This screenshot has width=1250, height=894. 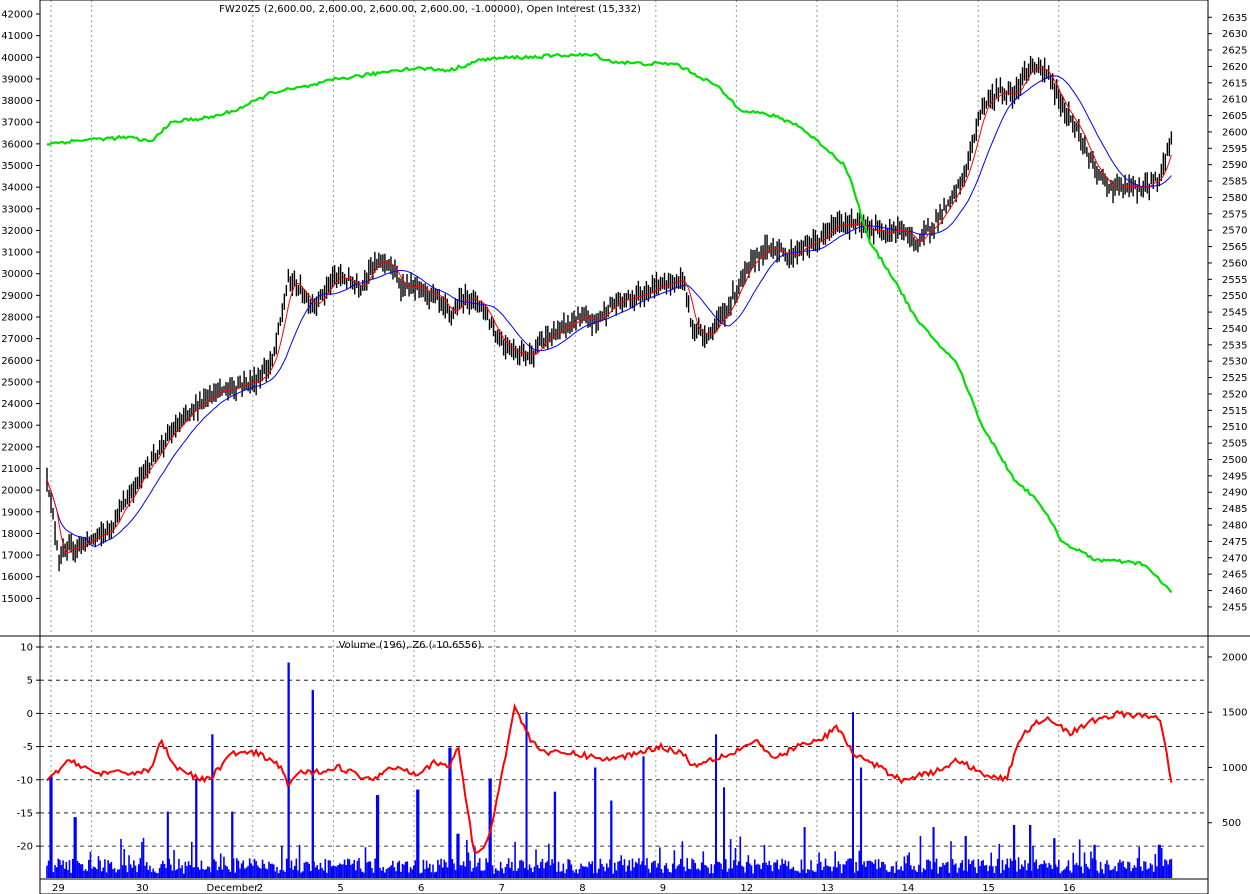 I want to click on volume-tick-label: 500, so click(x=1231, y=823).